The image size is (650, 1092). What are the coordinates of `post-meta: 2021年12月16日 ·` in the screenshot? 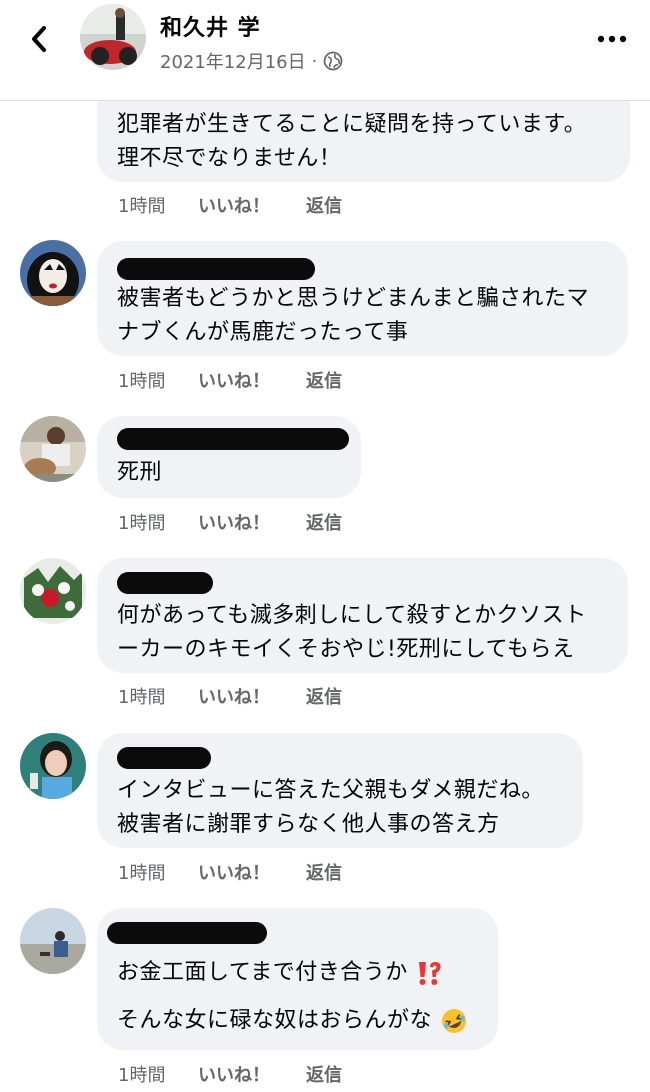 It's located at (251, 61).